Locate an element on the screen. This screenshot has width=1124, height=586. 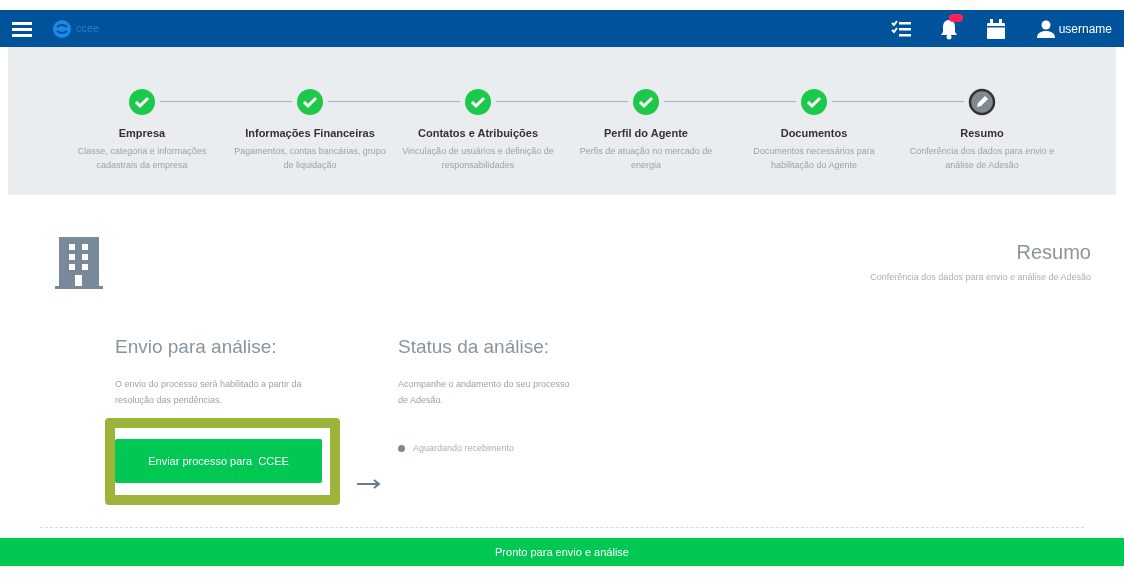
step-title: Resumo is located at coordinates (982, 133).